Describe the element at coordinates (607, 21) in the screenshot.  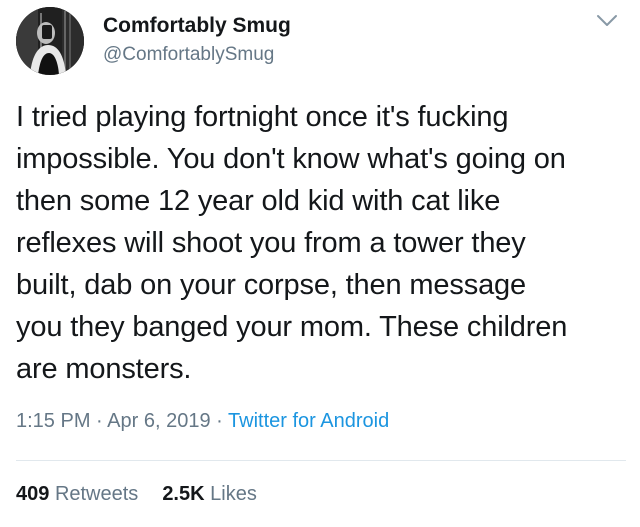
I see `chevron-down-icon` at that location.